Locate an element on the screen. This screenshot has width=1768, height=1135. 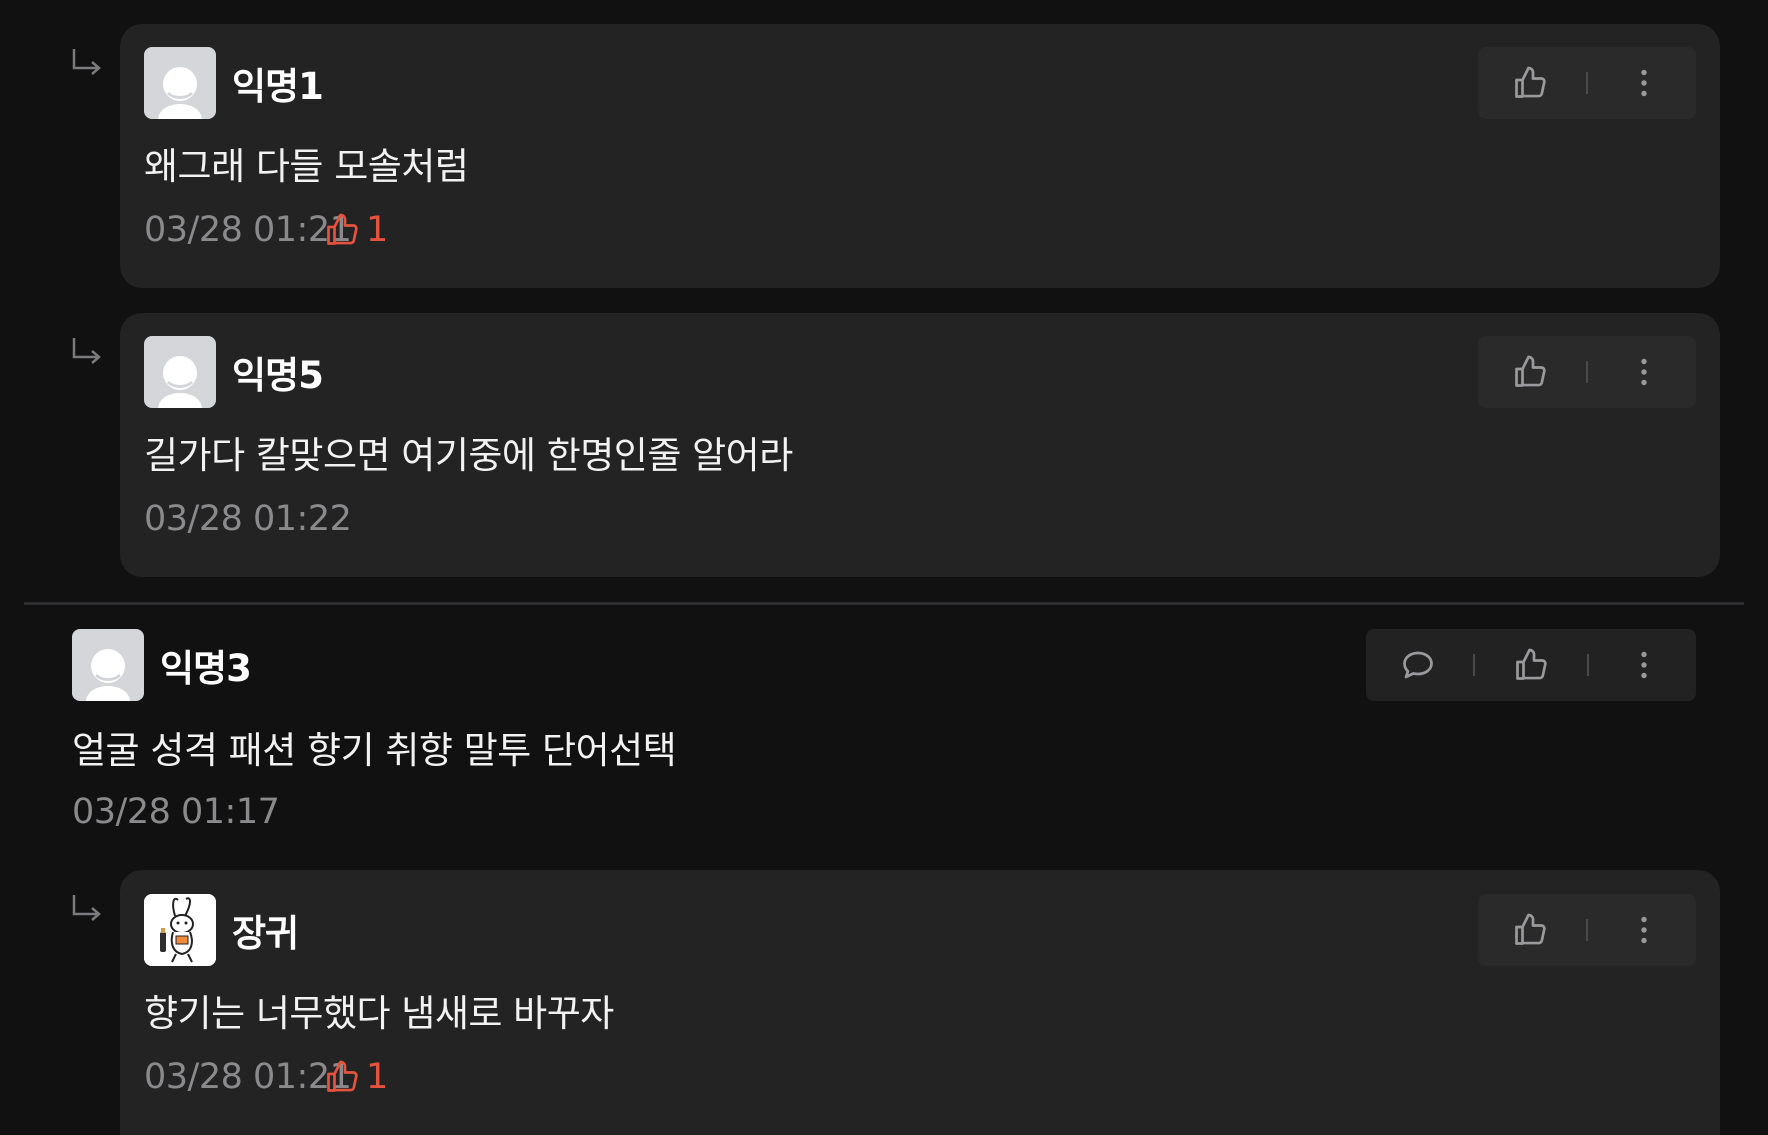
speech-bubble-icon is located at coordinates (1417, 665).